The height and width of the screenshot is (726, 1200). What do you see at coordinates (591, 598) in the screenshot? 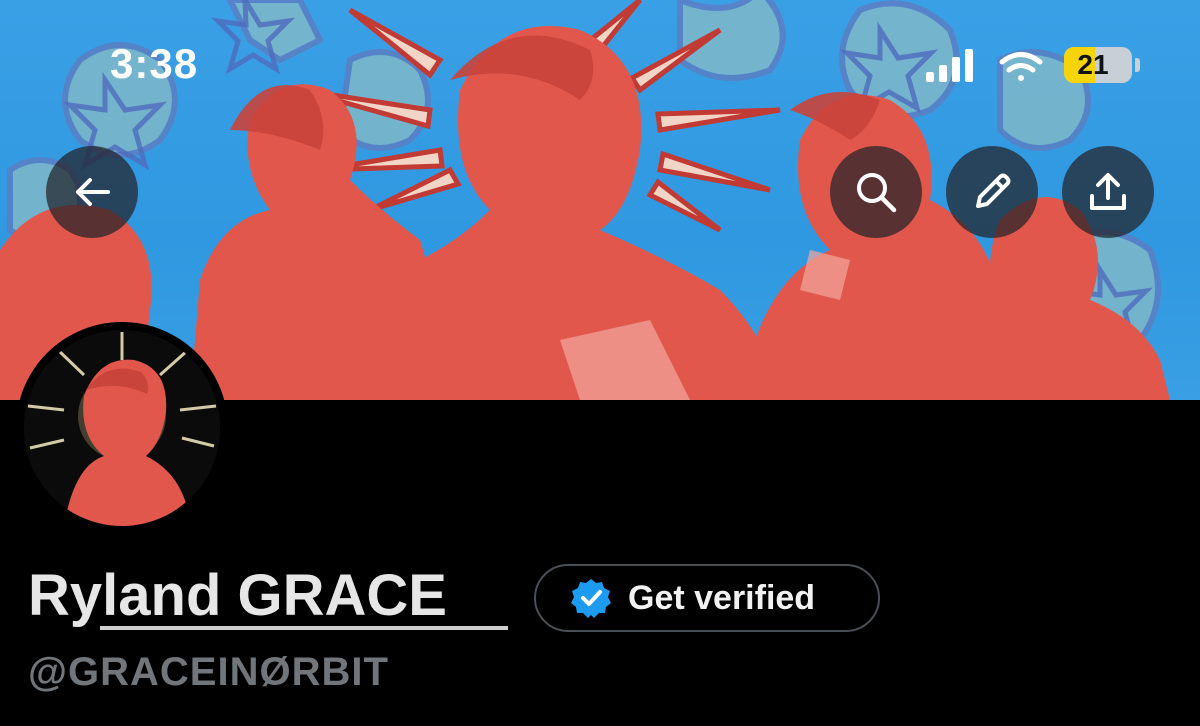
I see `verified-badge-icon` at bounding box center [591, 598].